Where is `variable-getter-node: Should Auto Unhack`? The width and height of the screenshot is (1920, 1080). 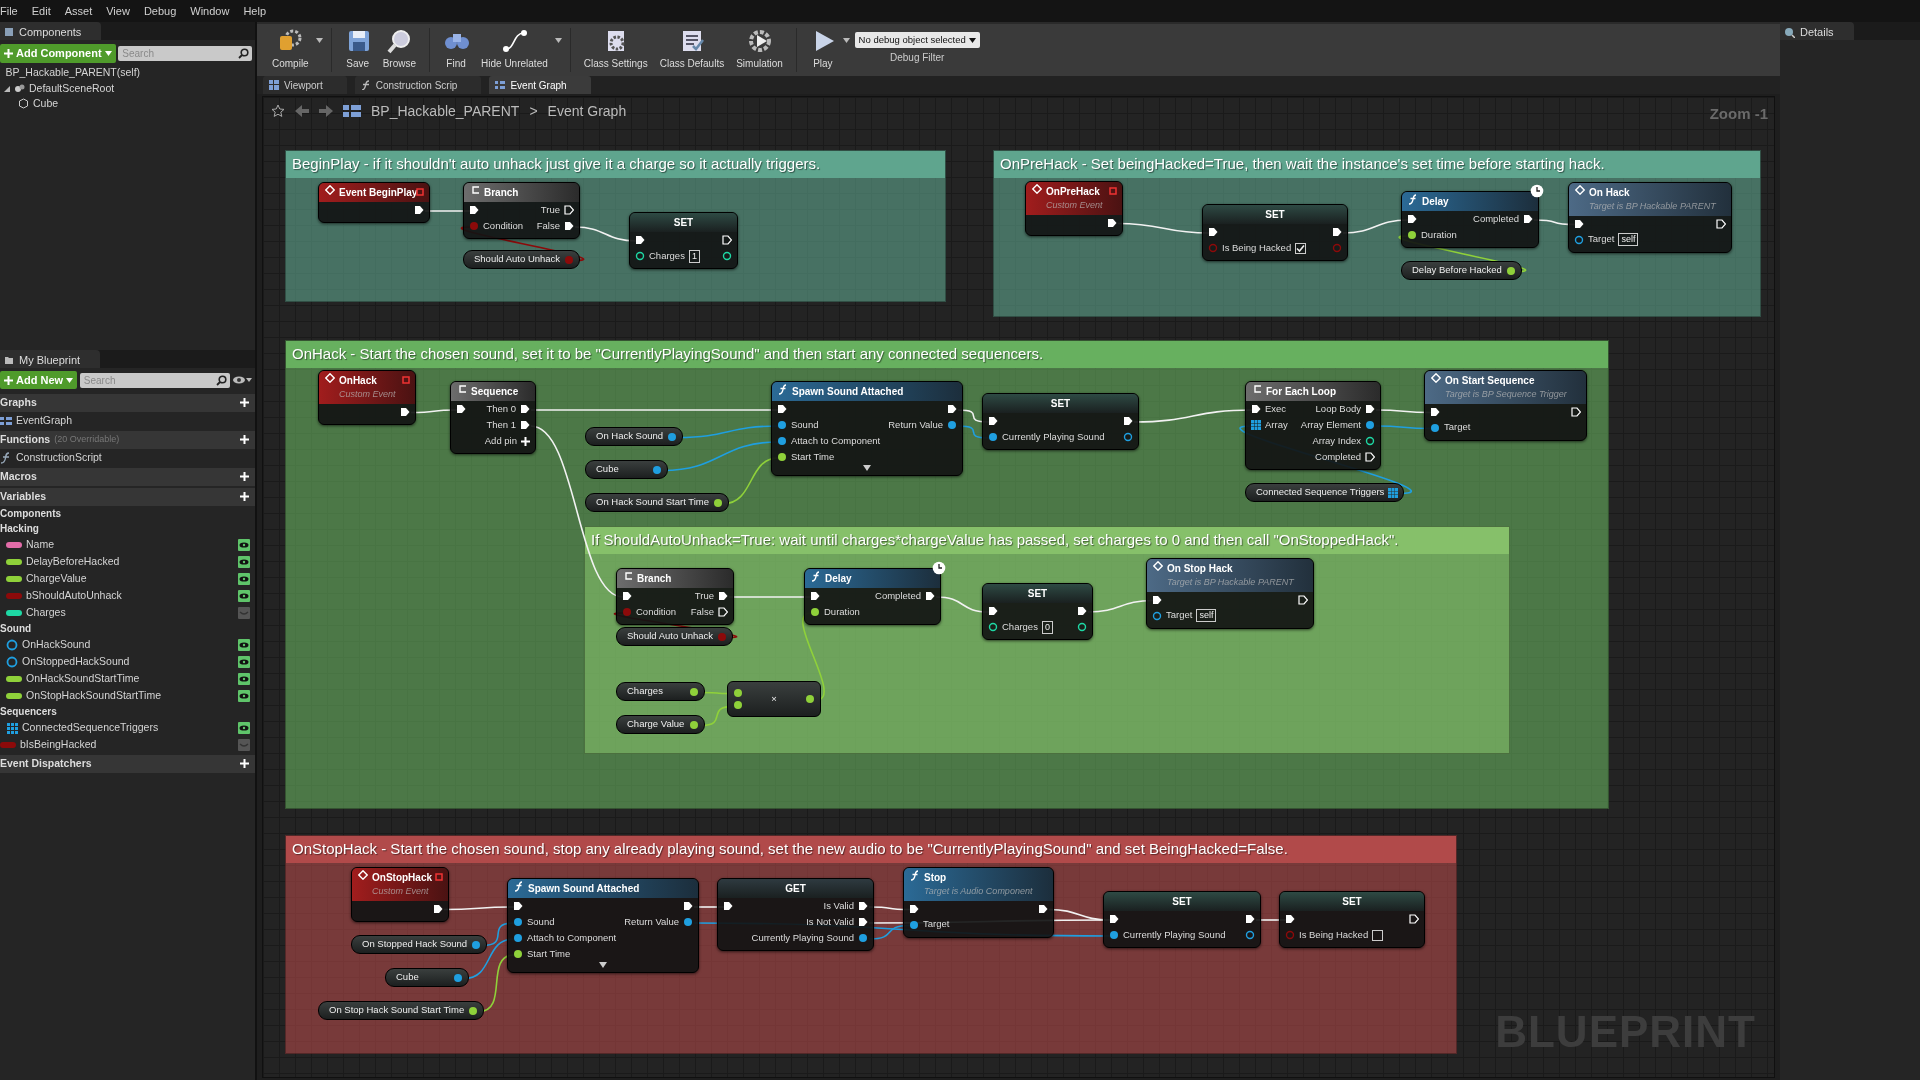 variable-getter-node: Should Auto Unhack is located at coordinates (522, 259).